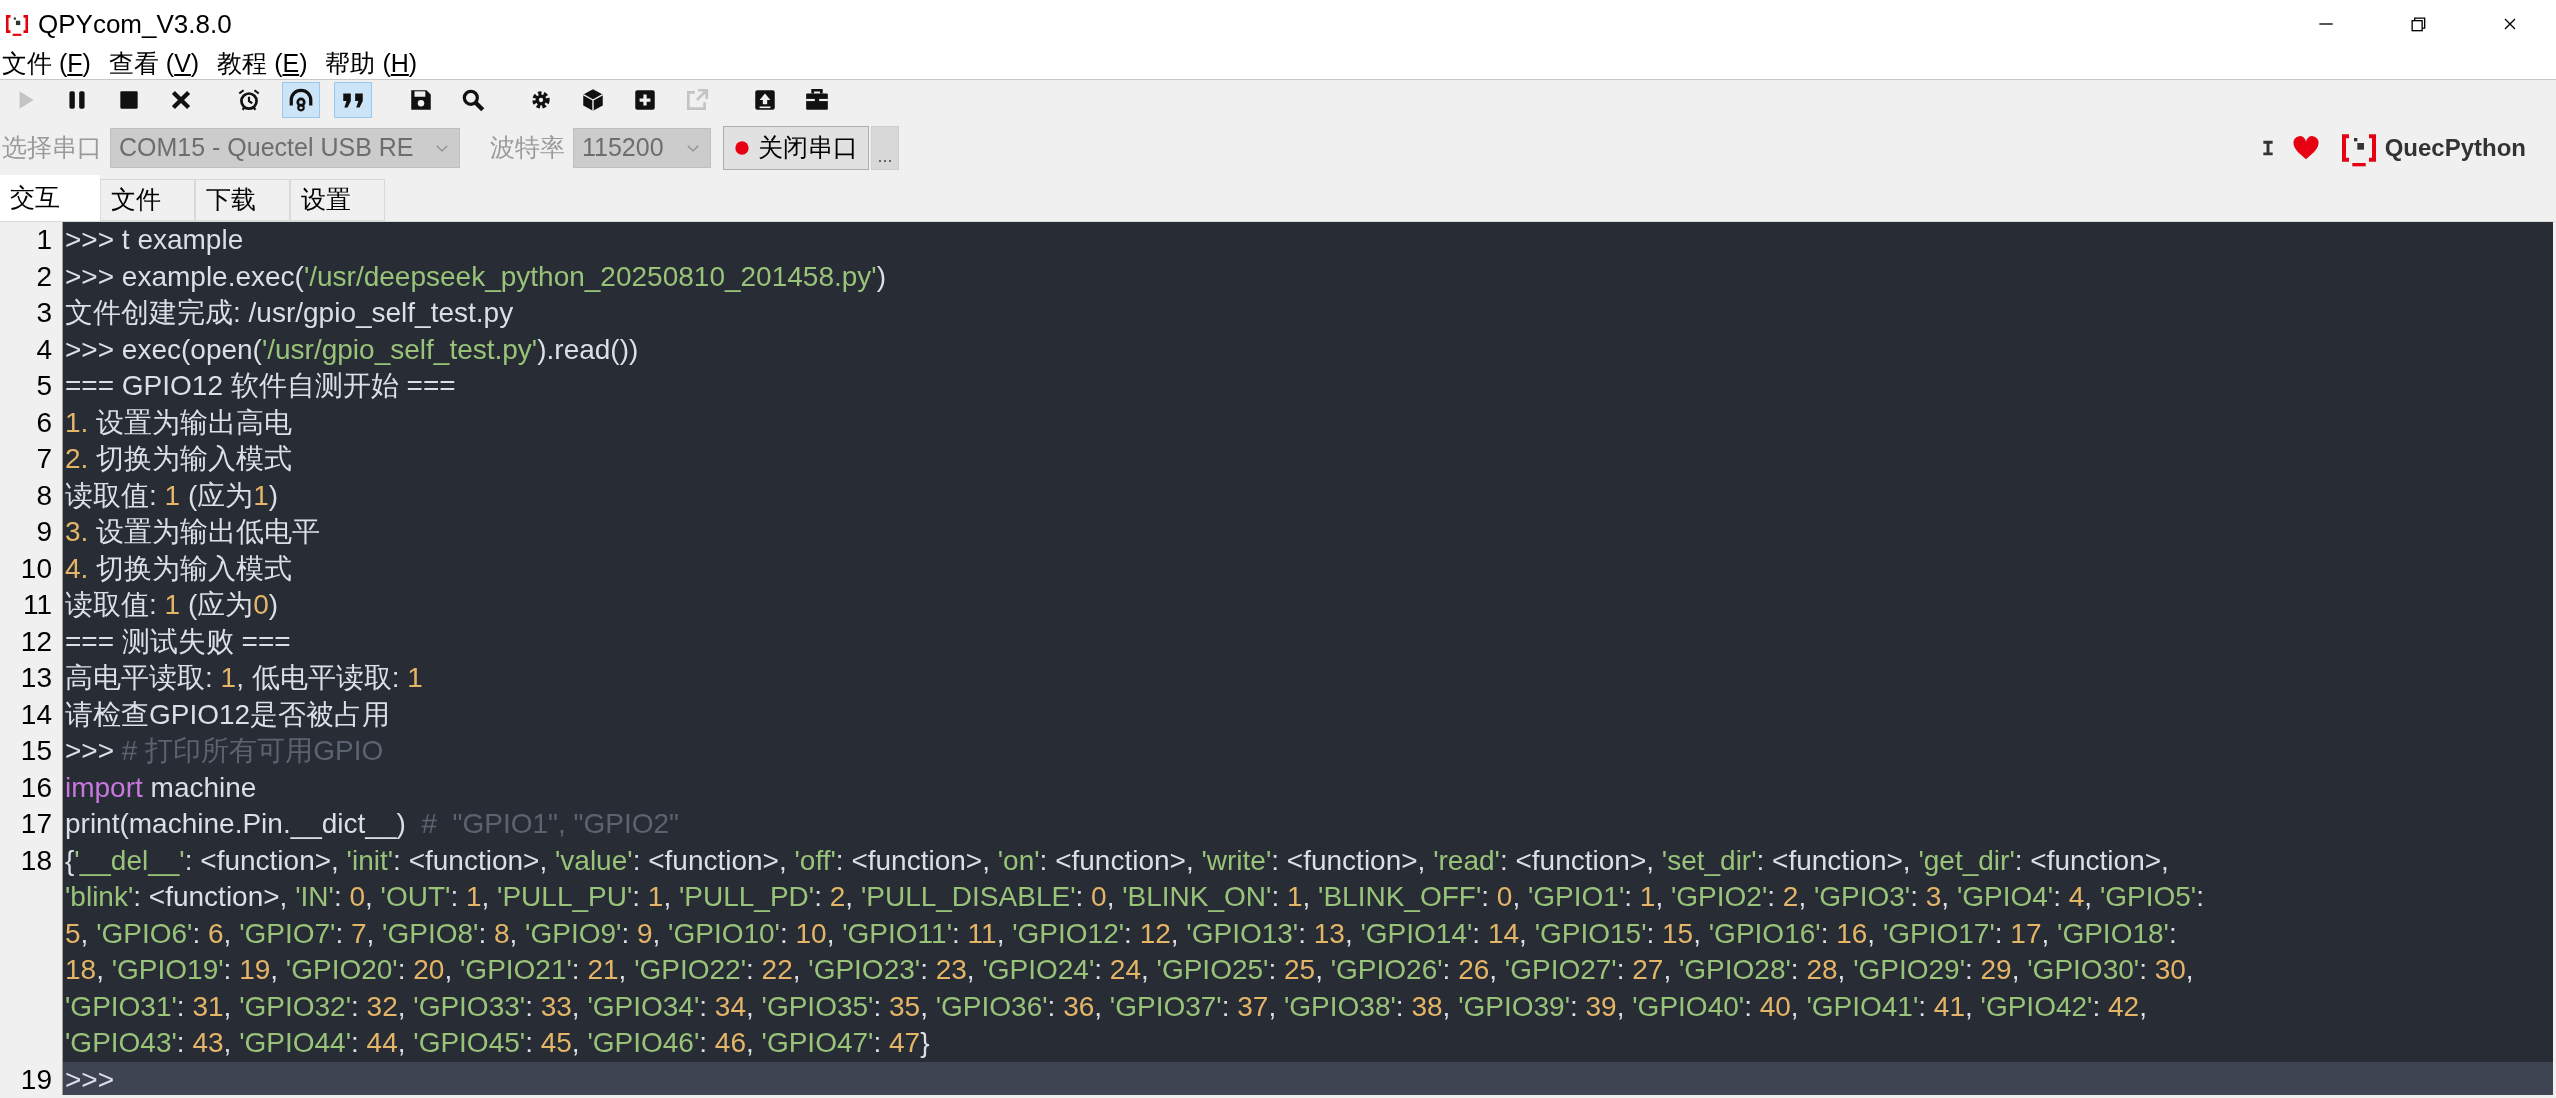  What do you see at coordinates (352, 349) in the screenshot?
I see `code-line: >>> exec(open('/usr/gpio_self_test.py').read())` at bounding box center [352, 349].